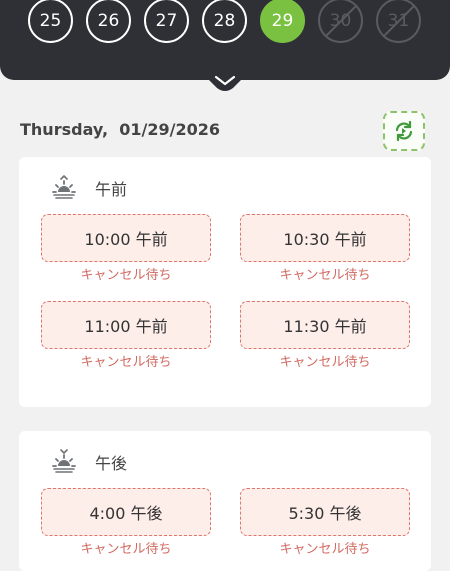  I want to click on slot-time-button: 11:30 午前, so click(325, 325).